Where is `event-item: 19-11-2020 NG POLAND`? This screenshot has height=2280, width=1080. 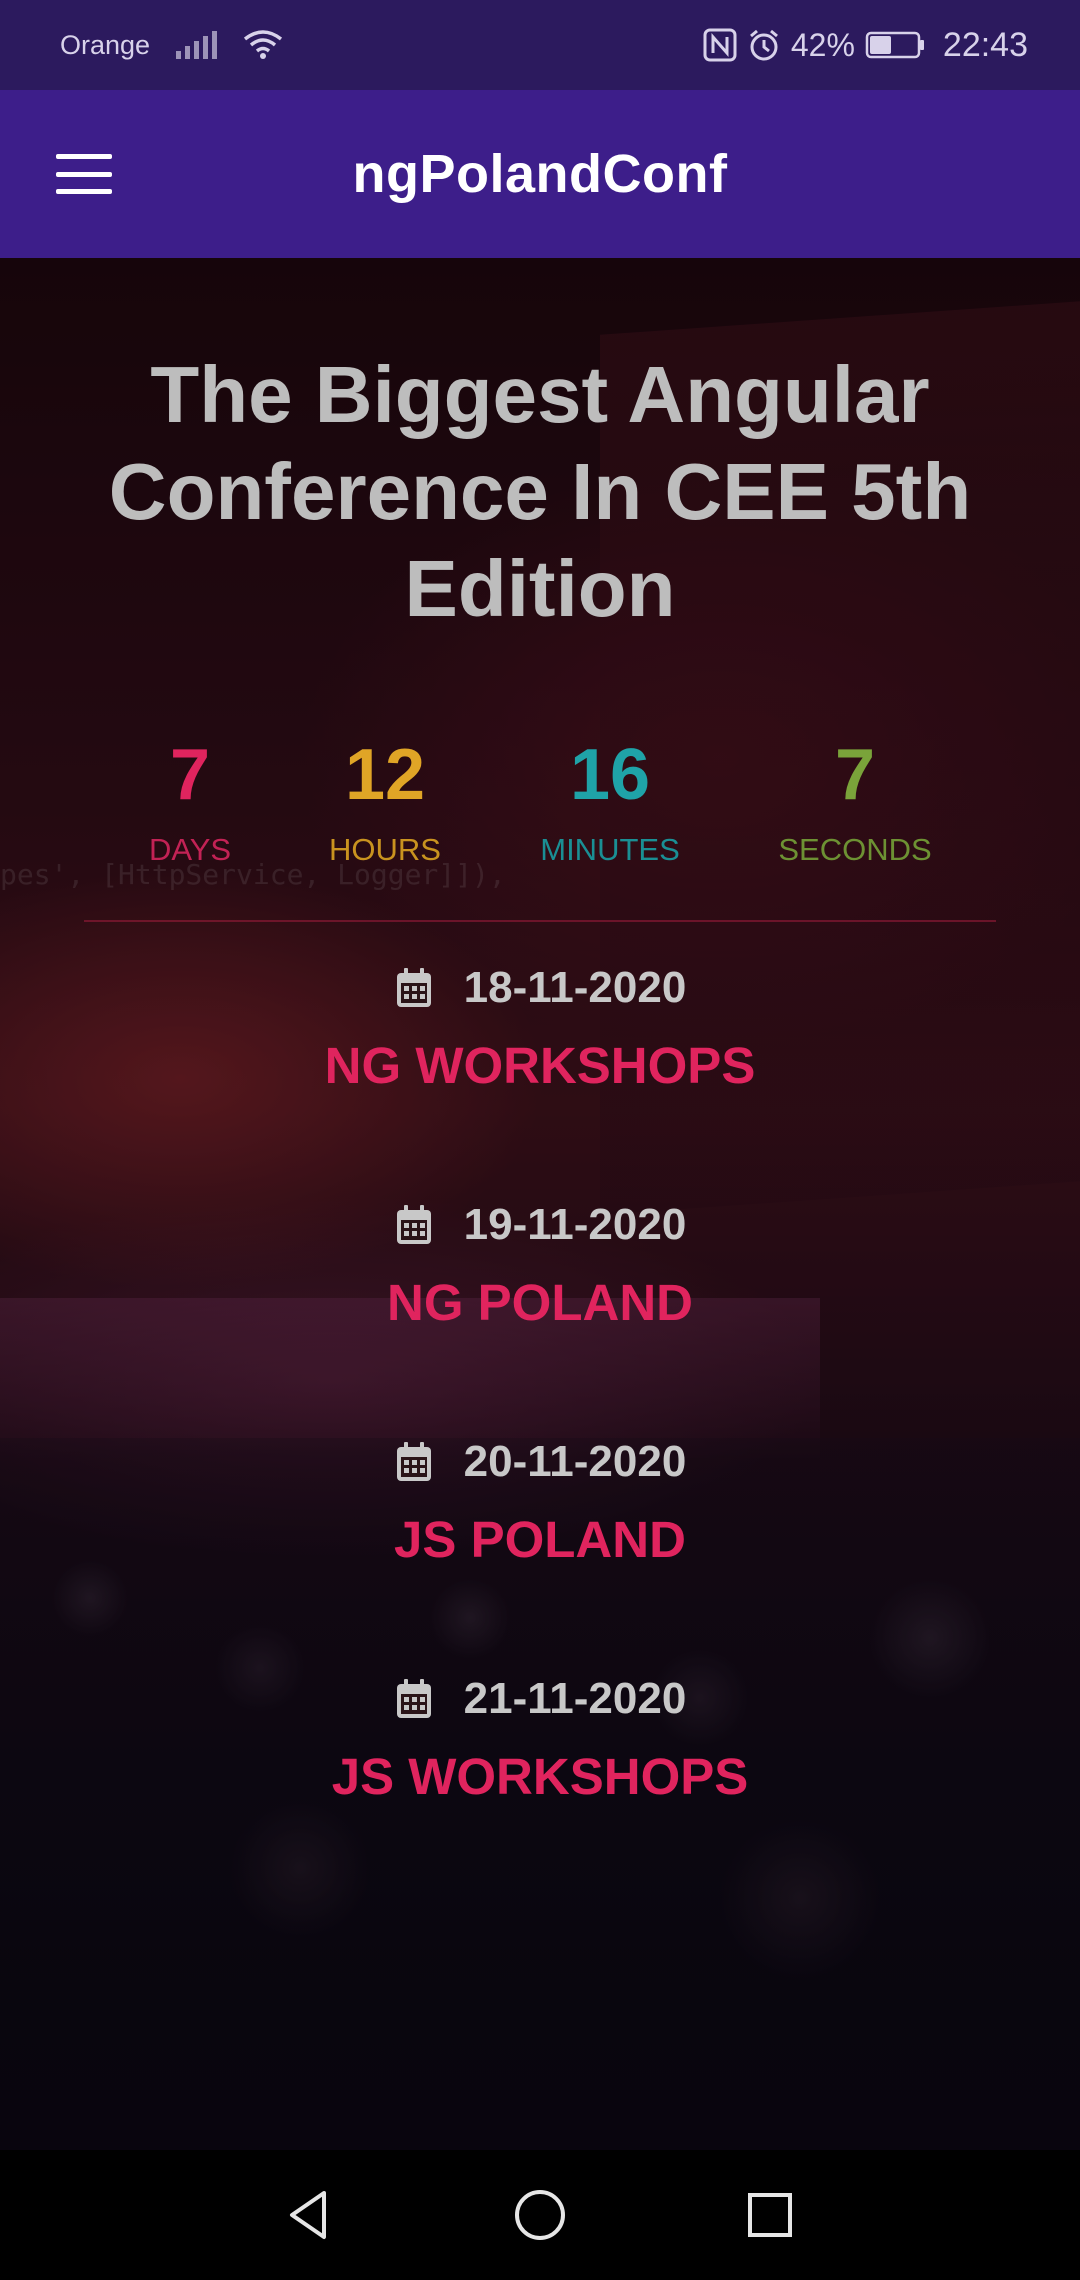 event-item: 19-11-2020 NG POLAND is located at coordinates (540, 1295).